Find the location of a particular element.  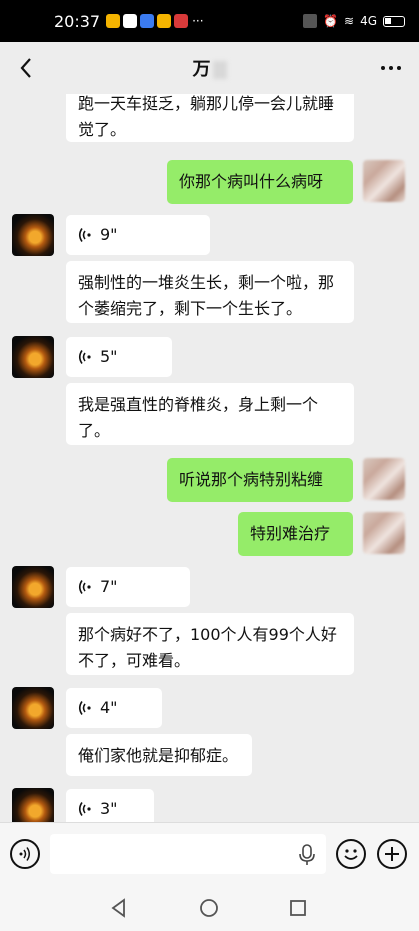

voice-message: 9" is located at coordinates (138, 235).